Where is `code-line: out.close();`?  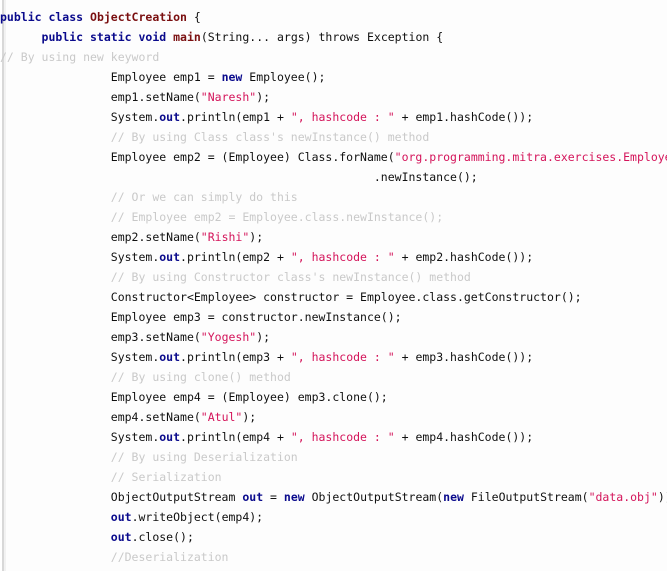
code-line: out.close(); is located at coordinates (333, 537).